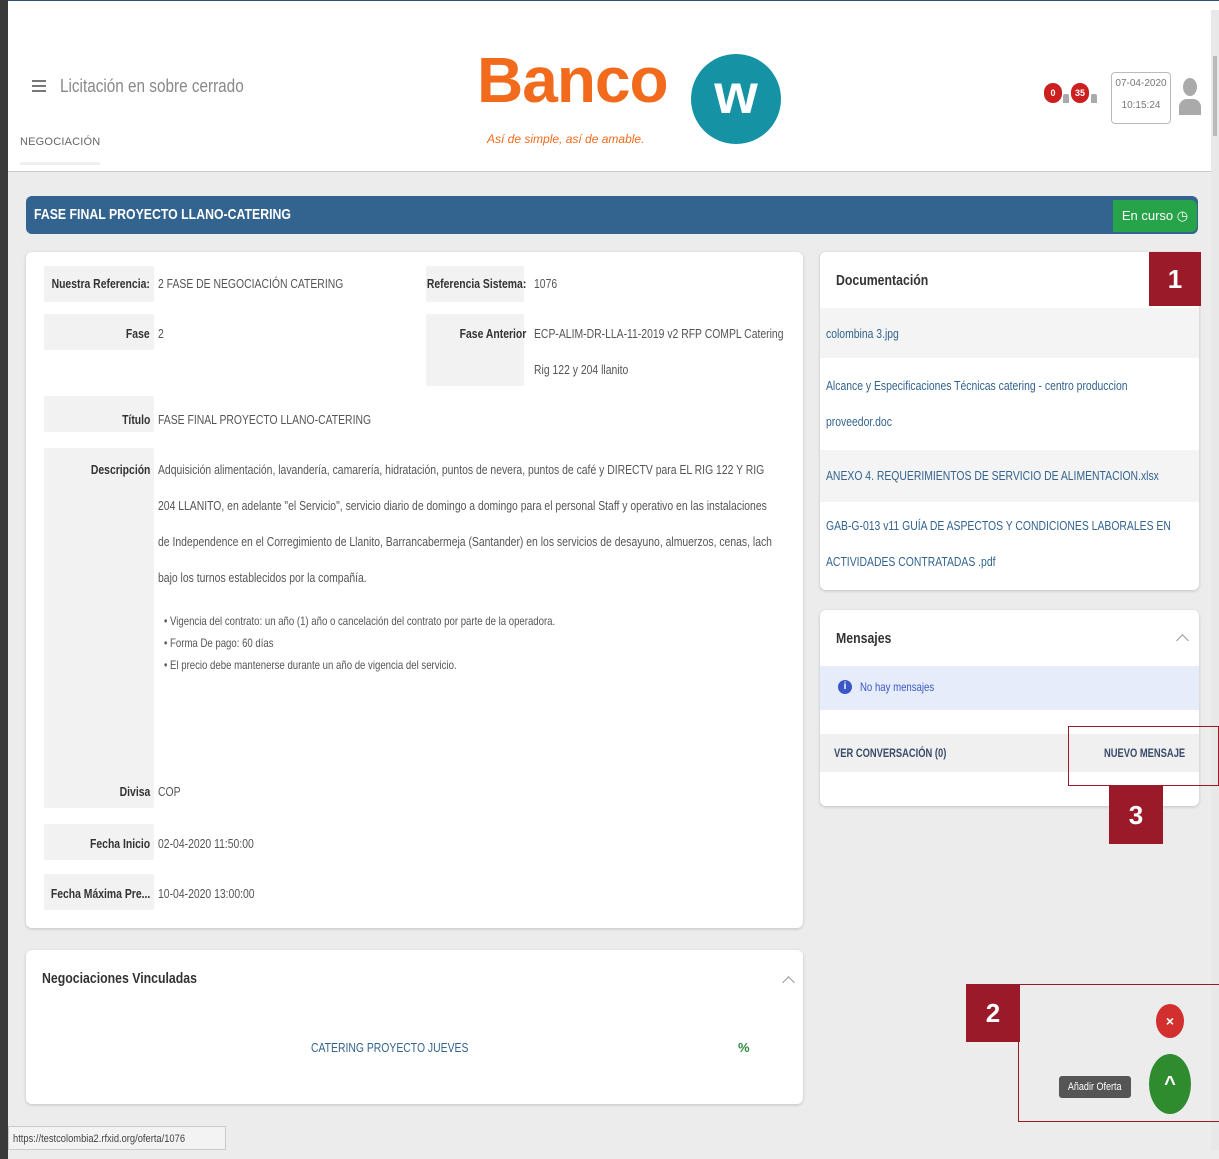  I want to click on fase-label: Fase, so click(138, 333).